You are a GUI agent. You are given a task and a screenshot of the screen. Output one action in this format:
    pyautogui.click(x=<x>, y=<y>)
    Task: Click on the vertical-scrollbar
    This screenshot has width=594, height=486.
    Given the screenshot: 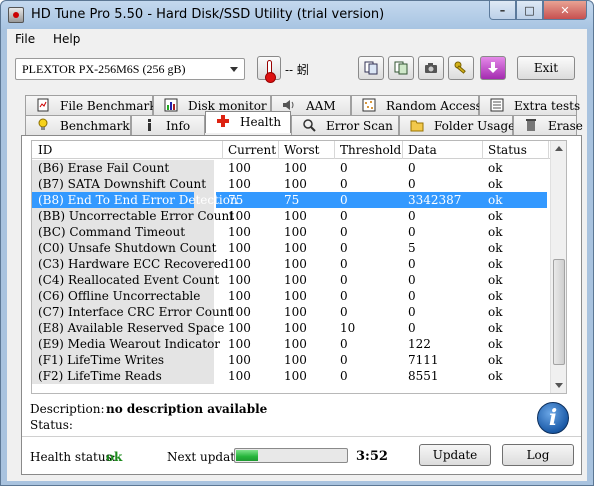 What is the action you would take?
    pyautogui.click(x=558, y=267)
    